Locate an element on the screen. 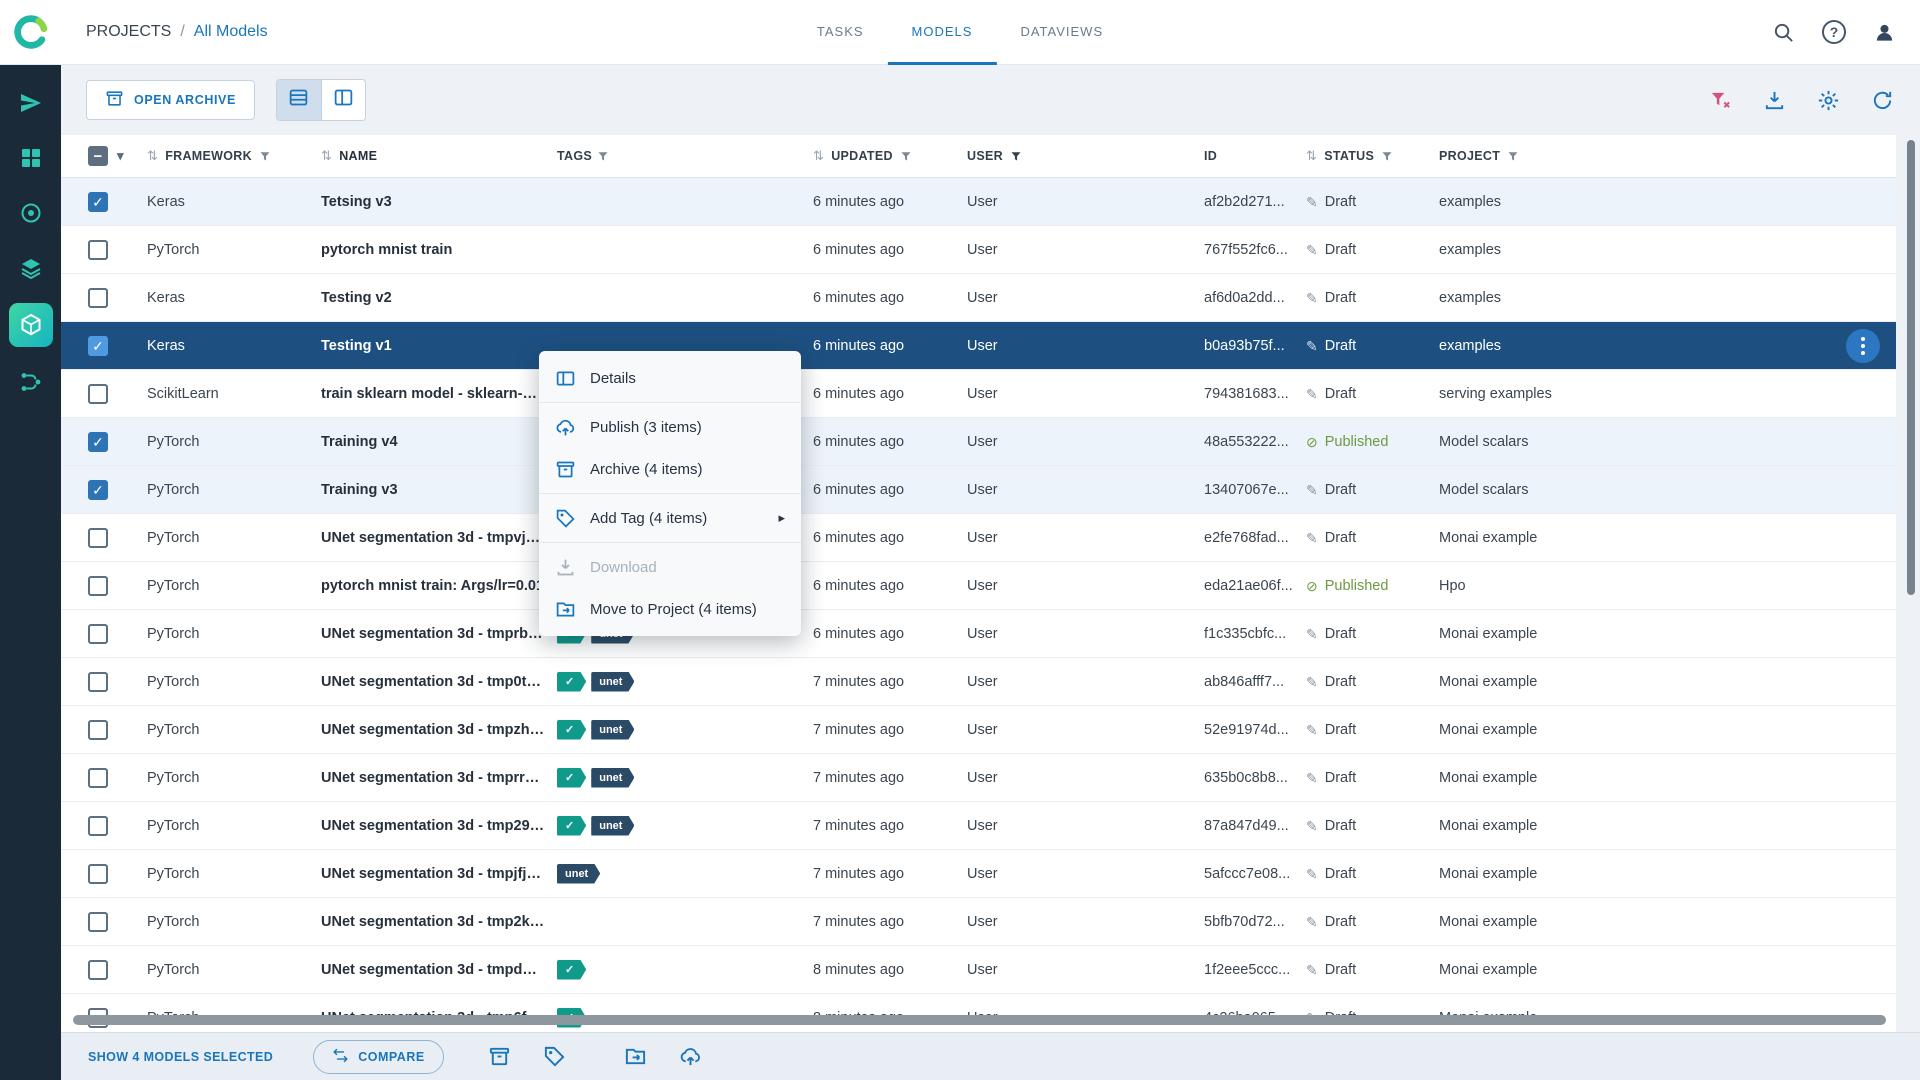 The image size is (1920, 1080). publish-selected-icon is located at coordinates (690, 1056).